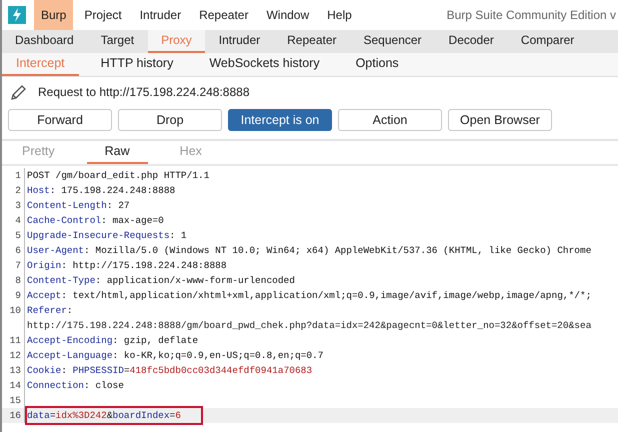 Image resolution: width=618 pixels, height=432 pixels. Describe the element at coordinates (377, 64) in the screenshot. I see `sub-tab: Options` at that location.